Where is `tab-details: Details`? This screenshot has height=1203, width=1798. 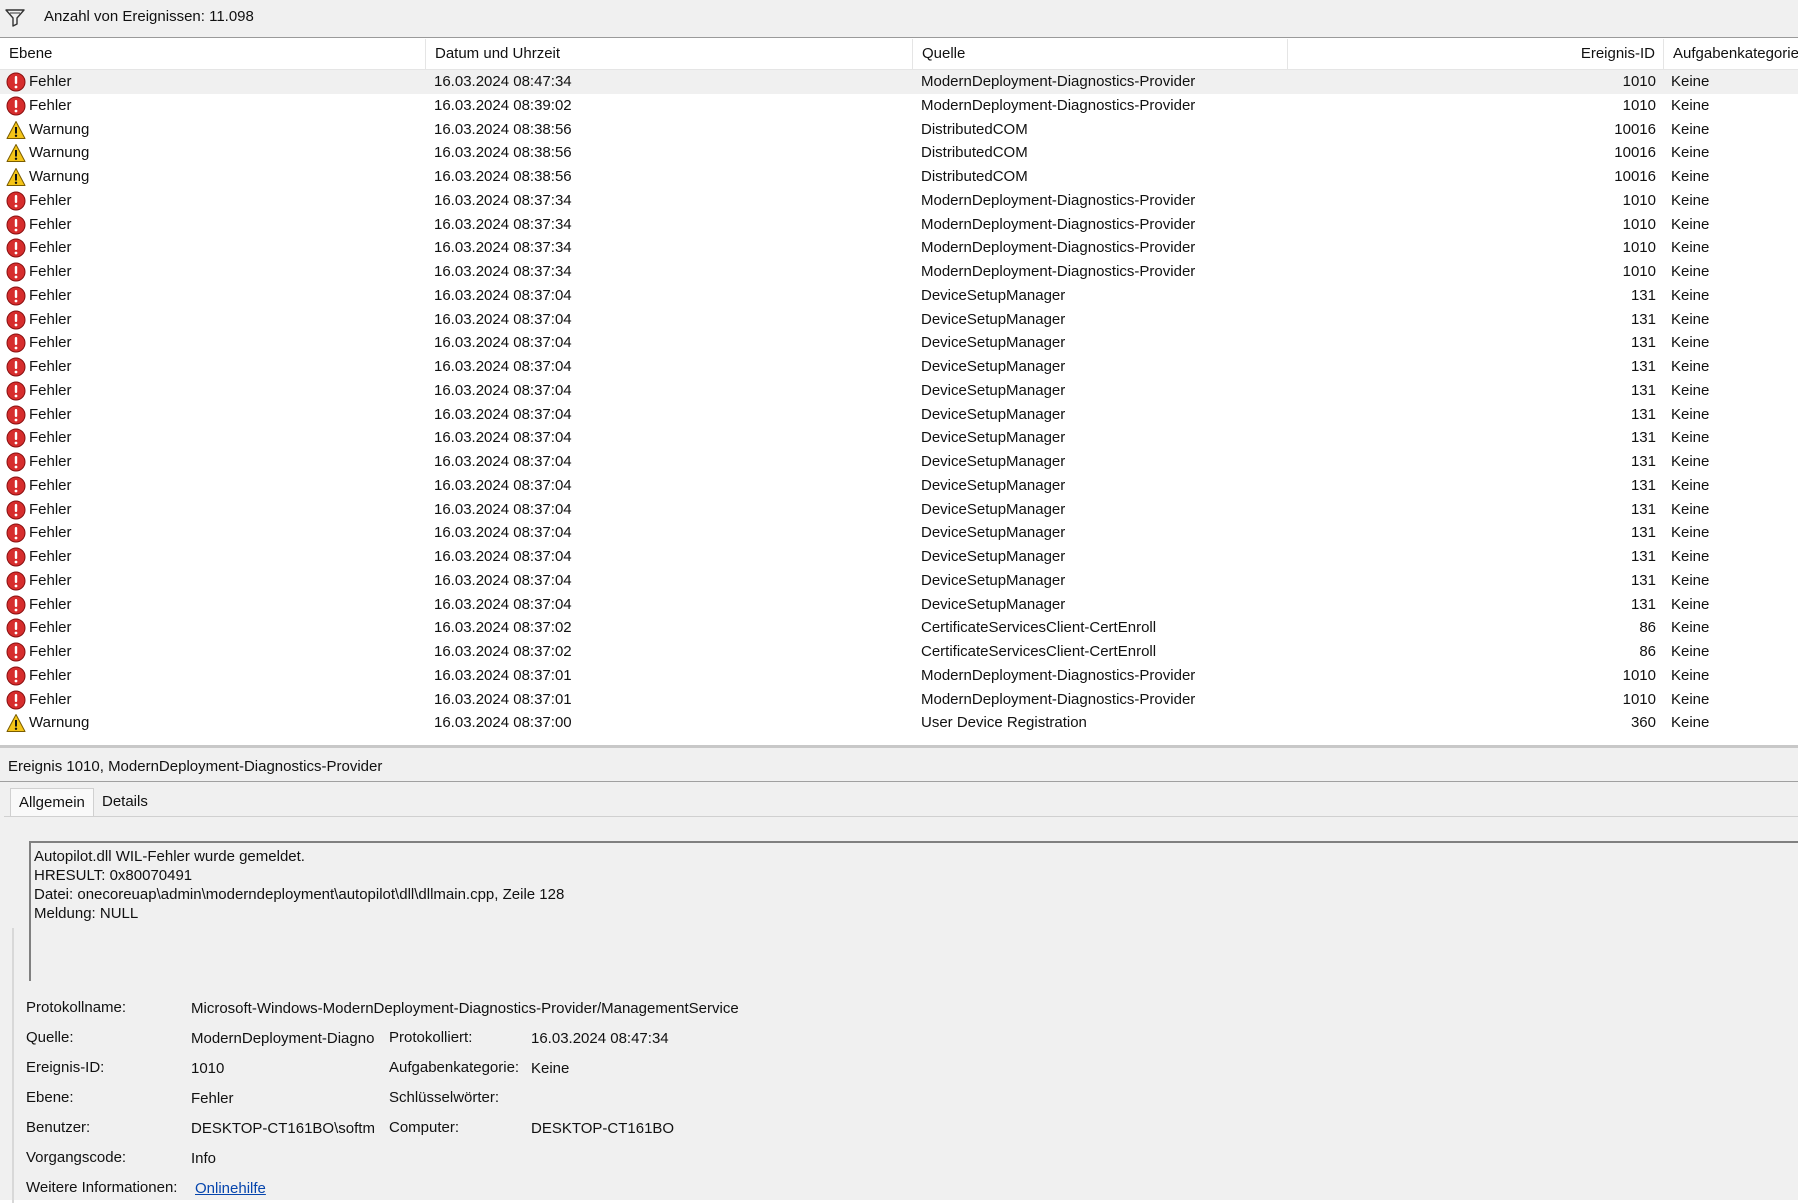 tab-details: Details is located at coordinates (125, 802).